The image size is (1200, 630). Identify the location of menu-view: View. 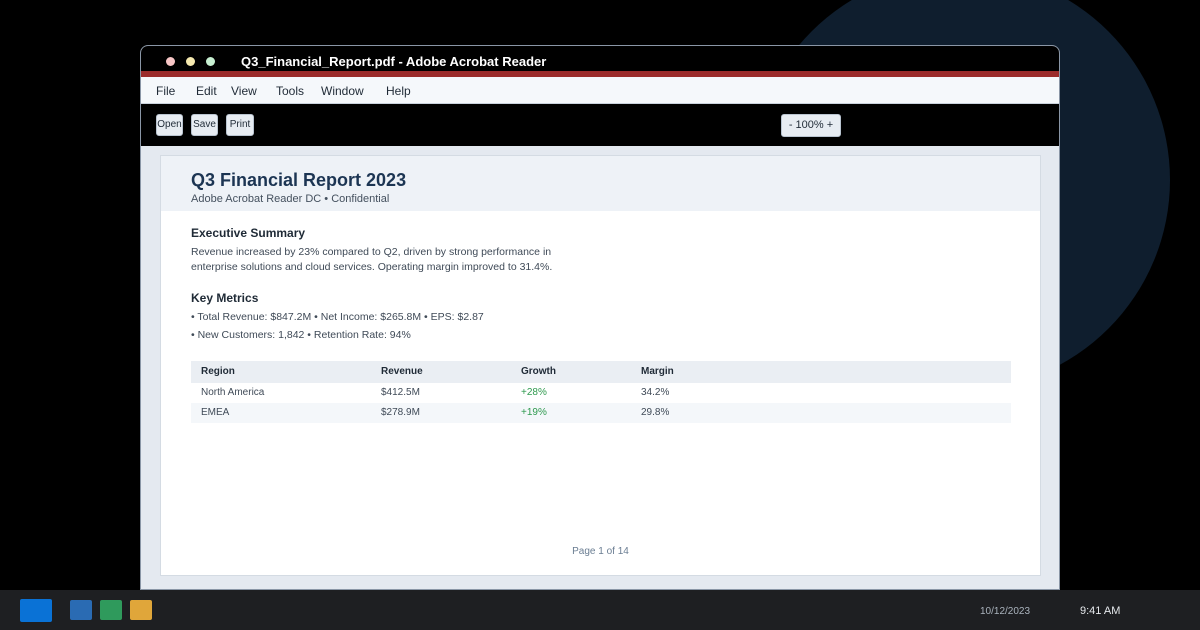
(244, 91).